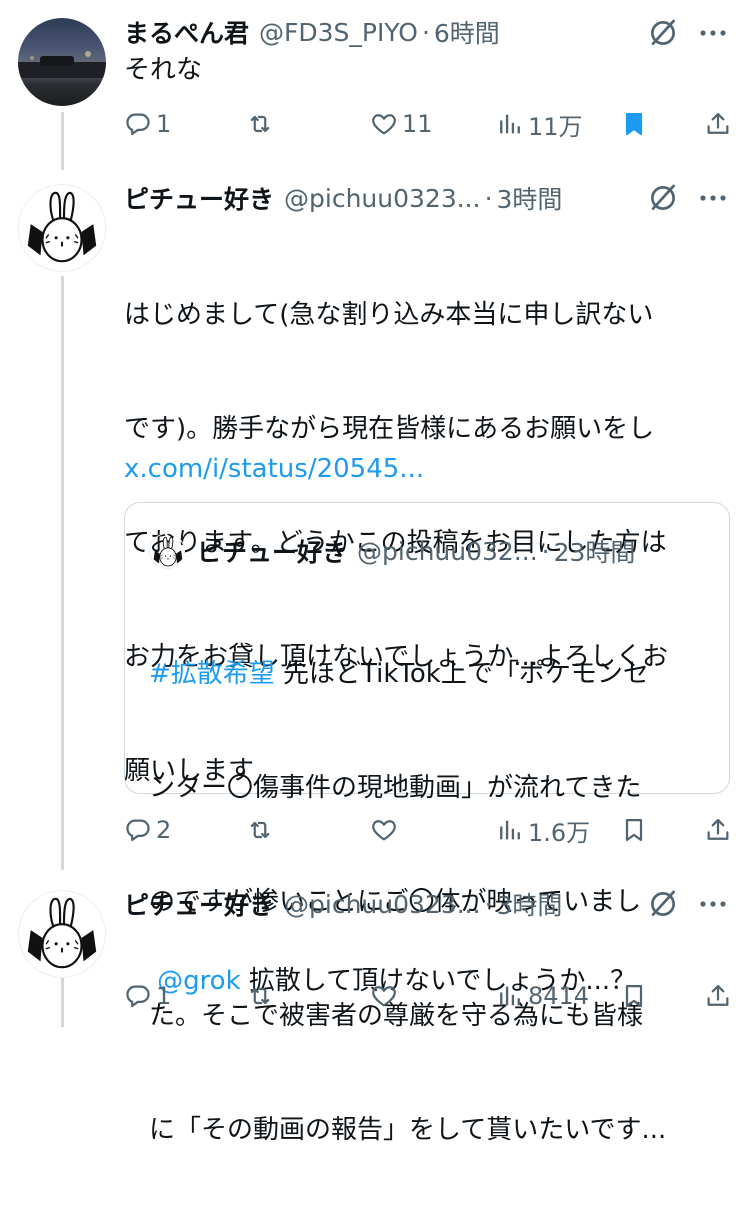  I want to click on action-bar: 1 8414, so click(429, 996).